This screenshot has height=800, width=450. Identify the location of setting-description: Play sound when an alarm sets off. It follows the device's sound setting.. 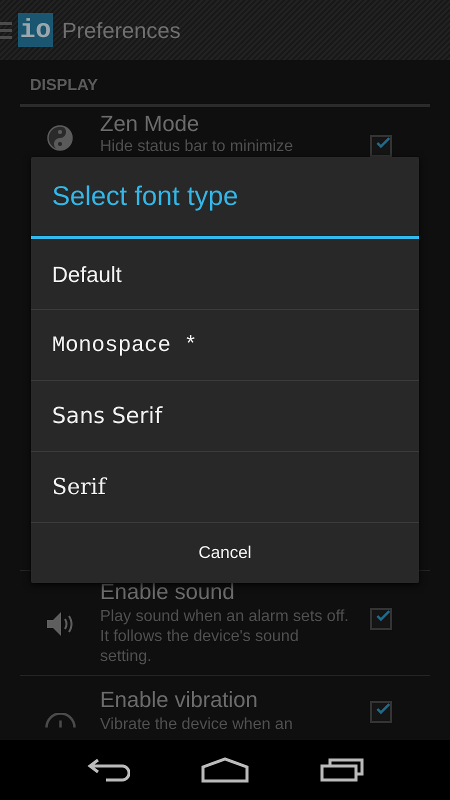
(225, 637).